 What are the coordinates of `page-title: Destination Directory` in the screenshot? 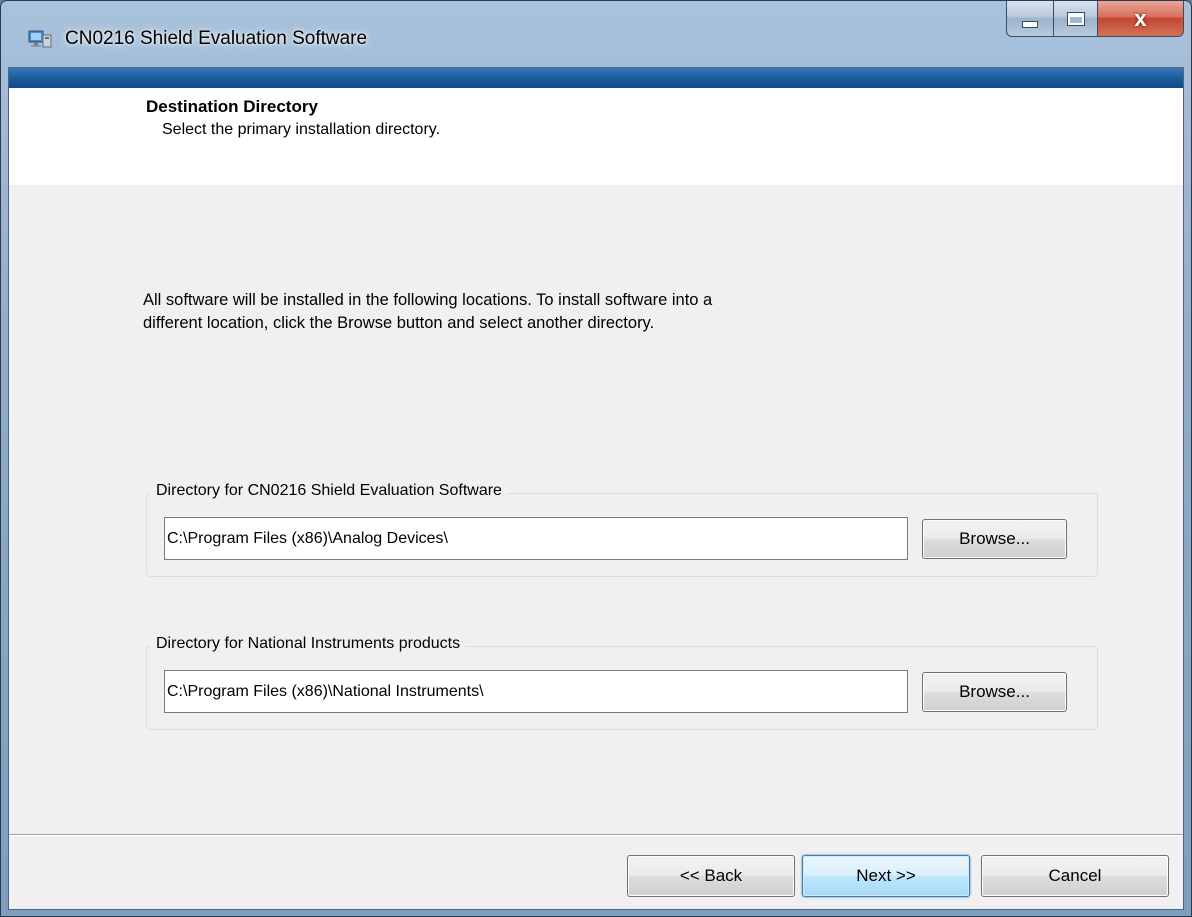 It's located at (232, 106).